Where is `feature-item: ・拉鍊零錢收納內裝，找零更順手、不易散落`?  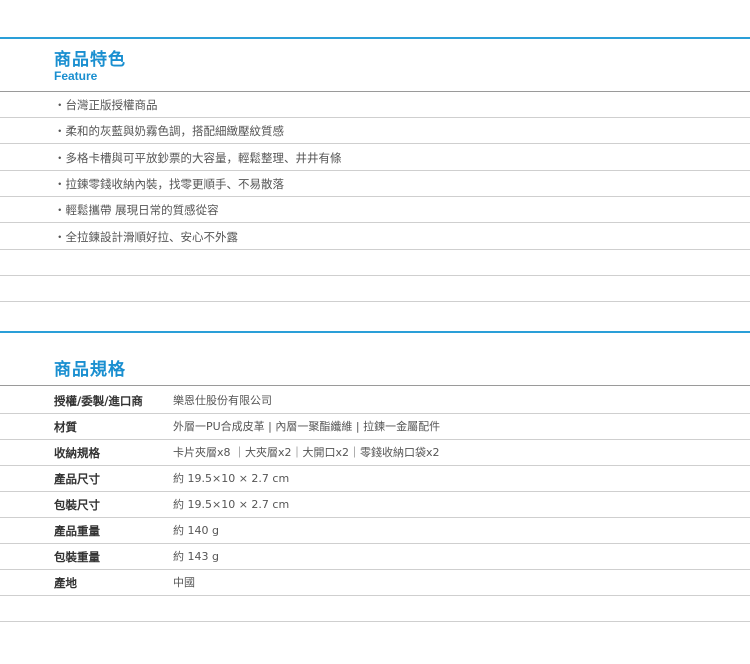
feature-item: ・拉鍊零錢收納內裝，找零更順手、不易散落 is located at coordinates (169, 184).